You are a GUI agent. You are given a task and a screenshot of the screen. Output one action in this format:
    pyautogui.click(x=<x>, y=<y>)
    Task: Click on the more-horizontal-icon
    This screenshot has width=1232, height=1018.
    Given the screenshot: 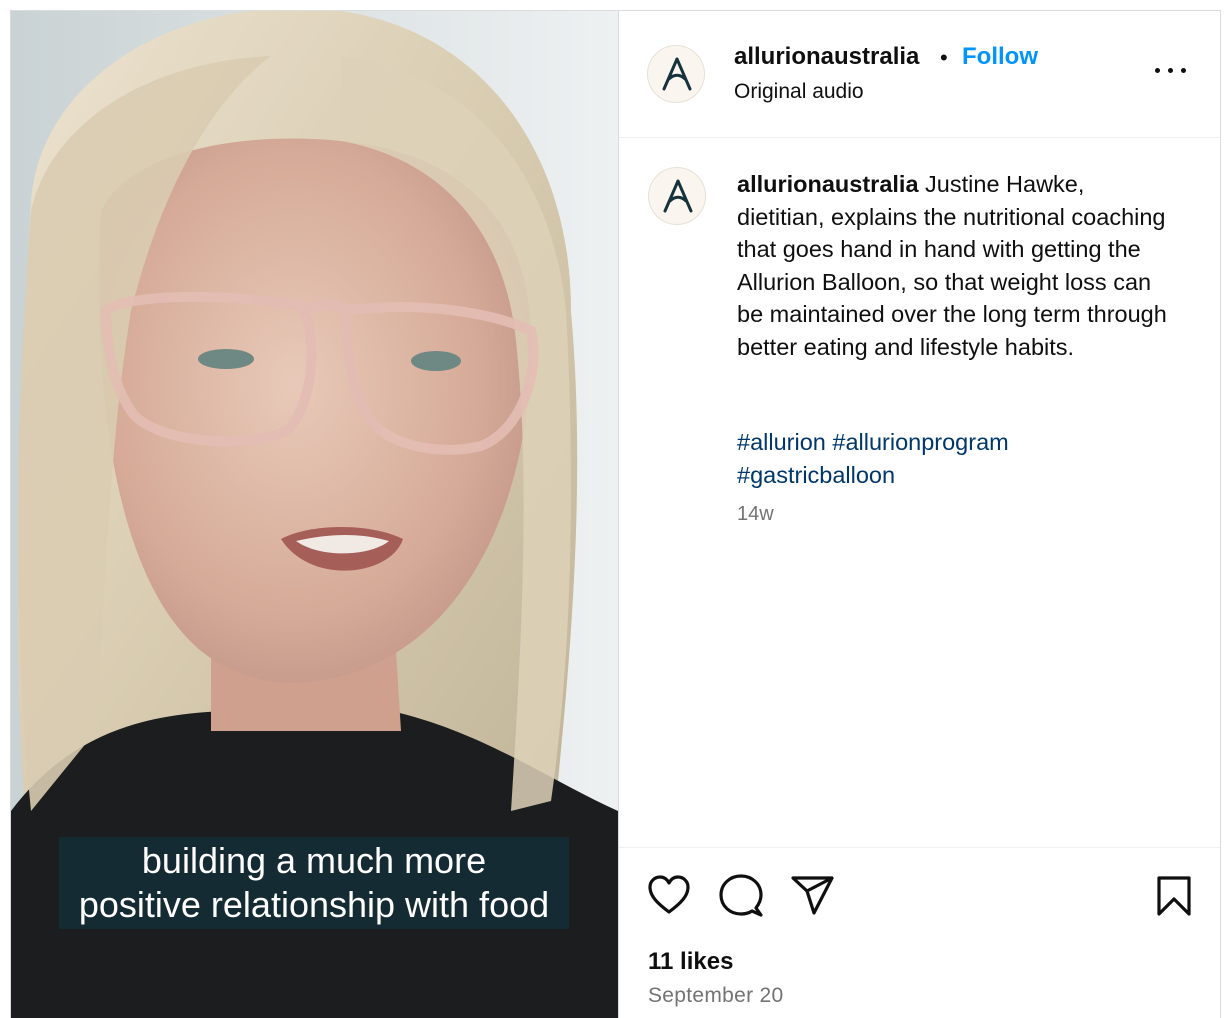 What is the action you would take?
    pyautogui.click(x=1171, y=74)
    